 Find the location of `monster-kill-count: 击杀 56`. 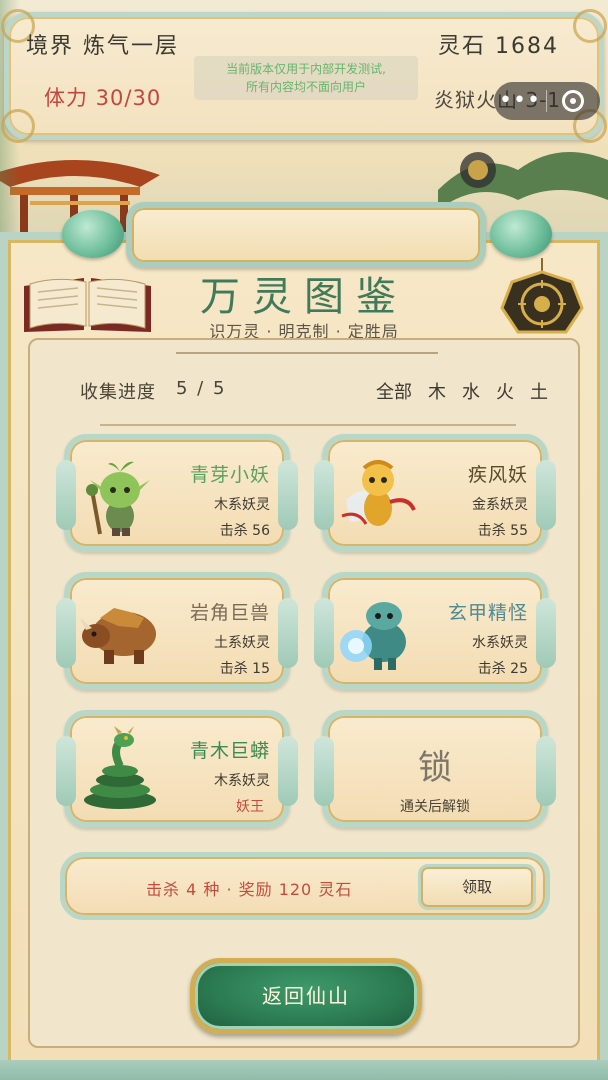

monster-kill-count: 击杀 56 is located at coordinates (244, 531).